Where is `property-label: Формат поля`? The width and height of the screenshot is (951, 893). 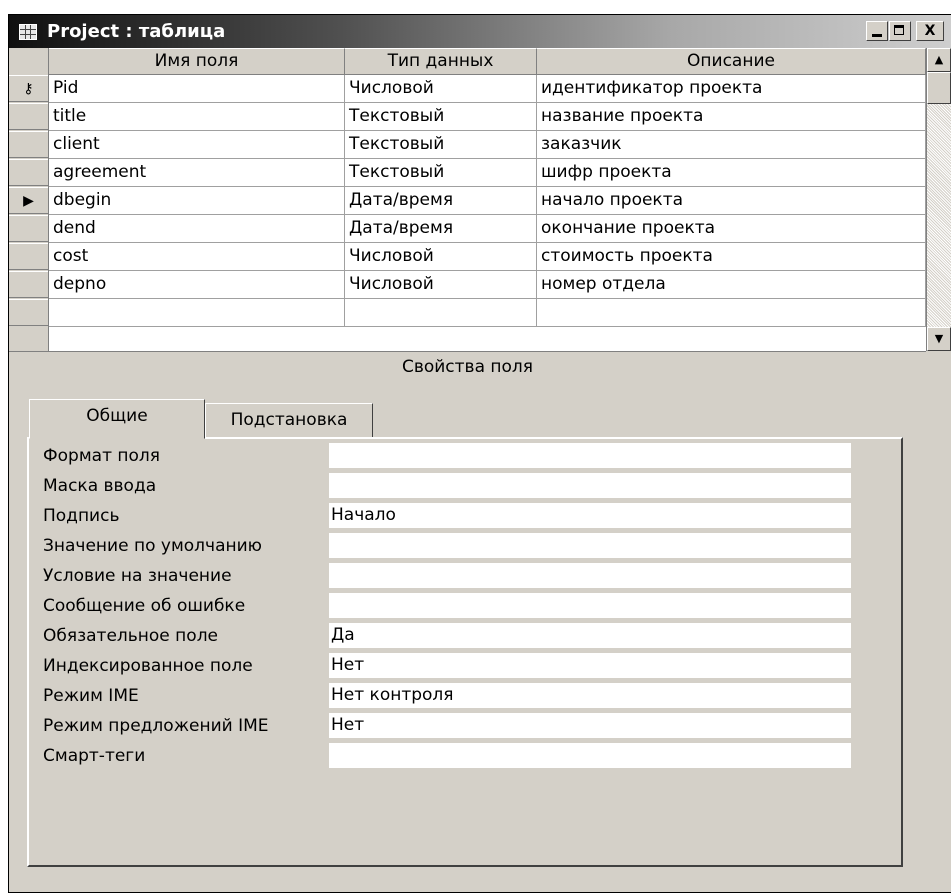 property-label: Формат поля is located at coordinates (101, 456).